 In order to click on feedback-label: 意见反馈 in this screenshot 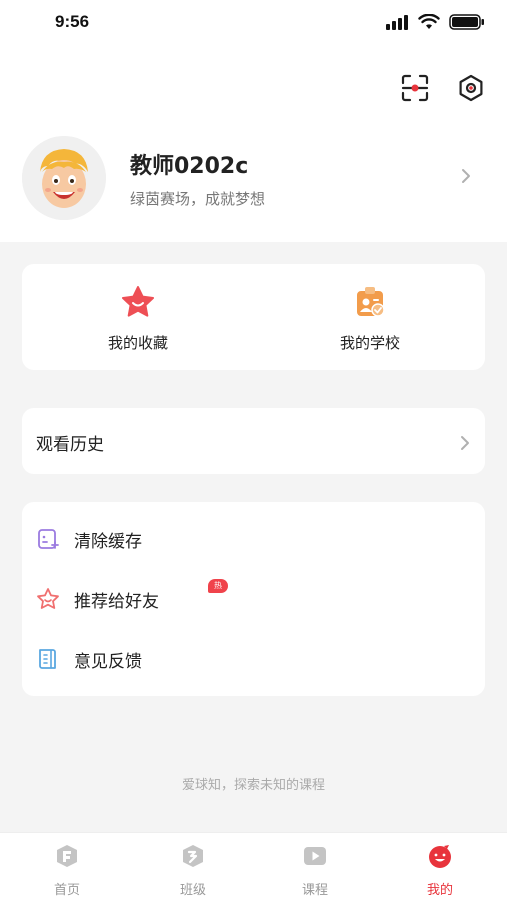, I will do `click(108, 661)`.